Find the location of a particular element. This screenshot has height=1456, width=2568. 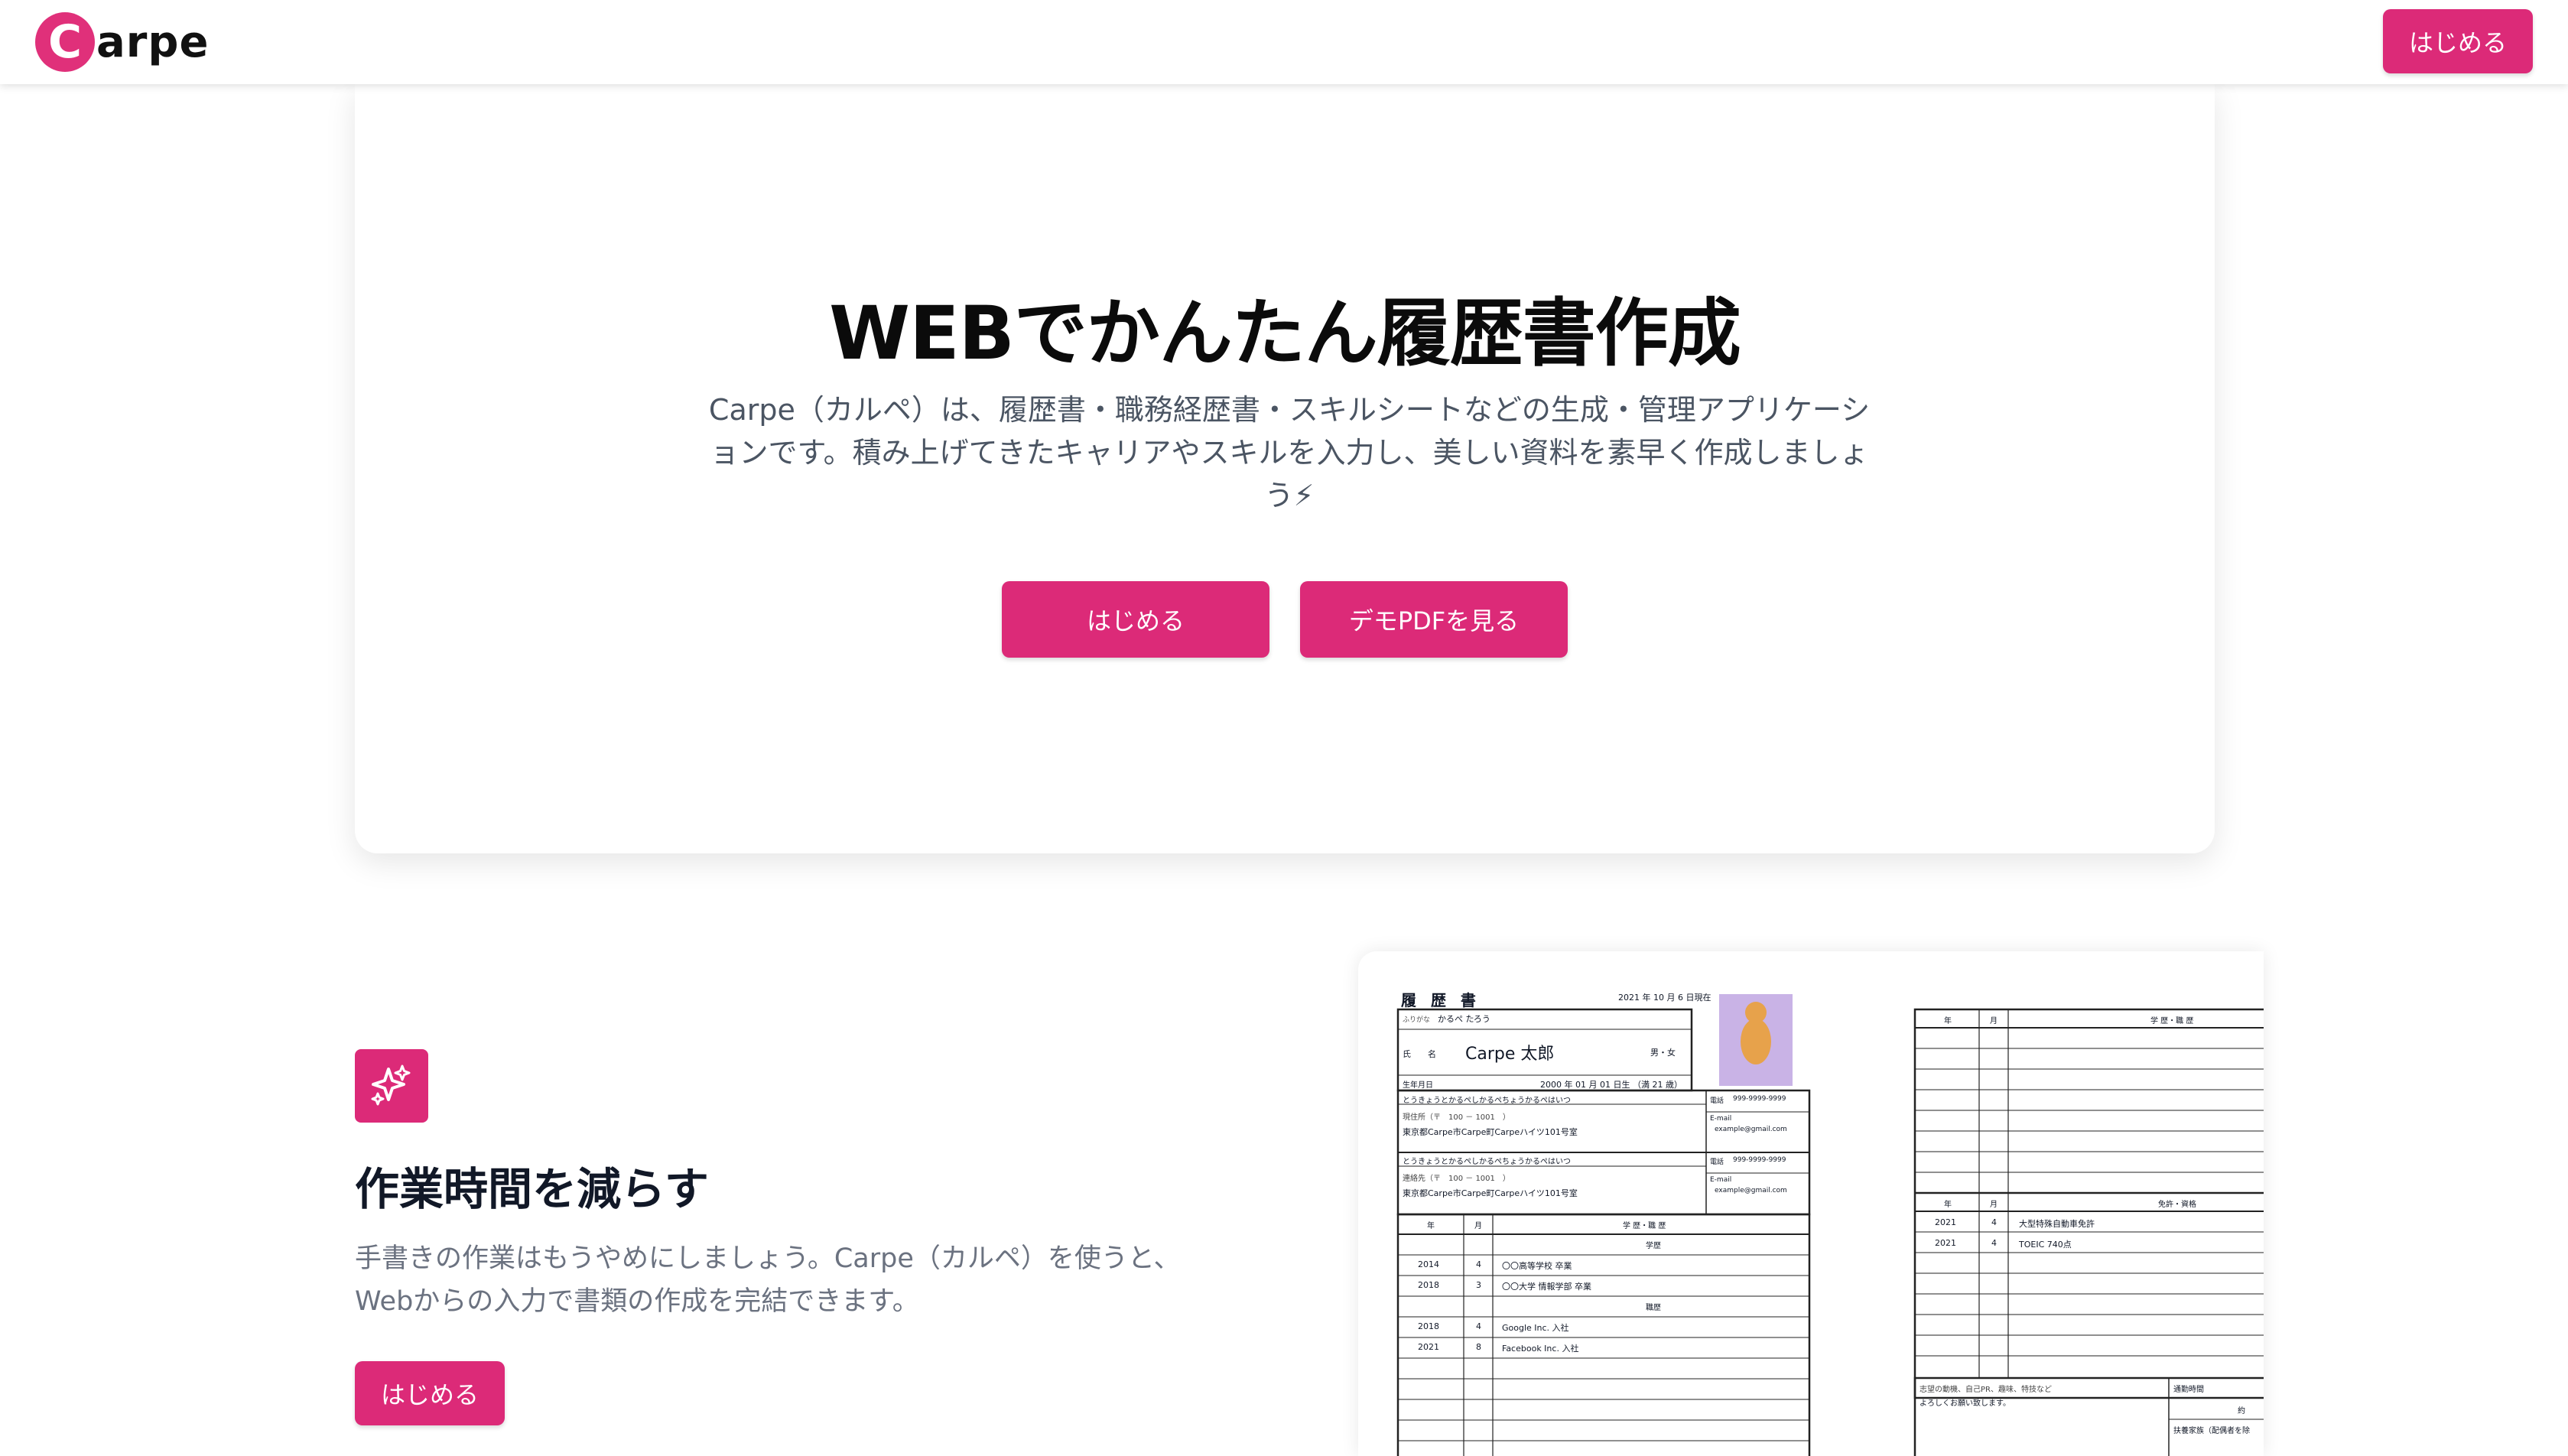

address-value: 東京都Carpe市Carpe町Carpeハイツ101号室 is located at coordinates (1490, 1132).